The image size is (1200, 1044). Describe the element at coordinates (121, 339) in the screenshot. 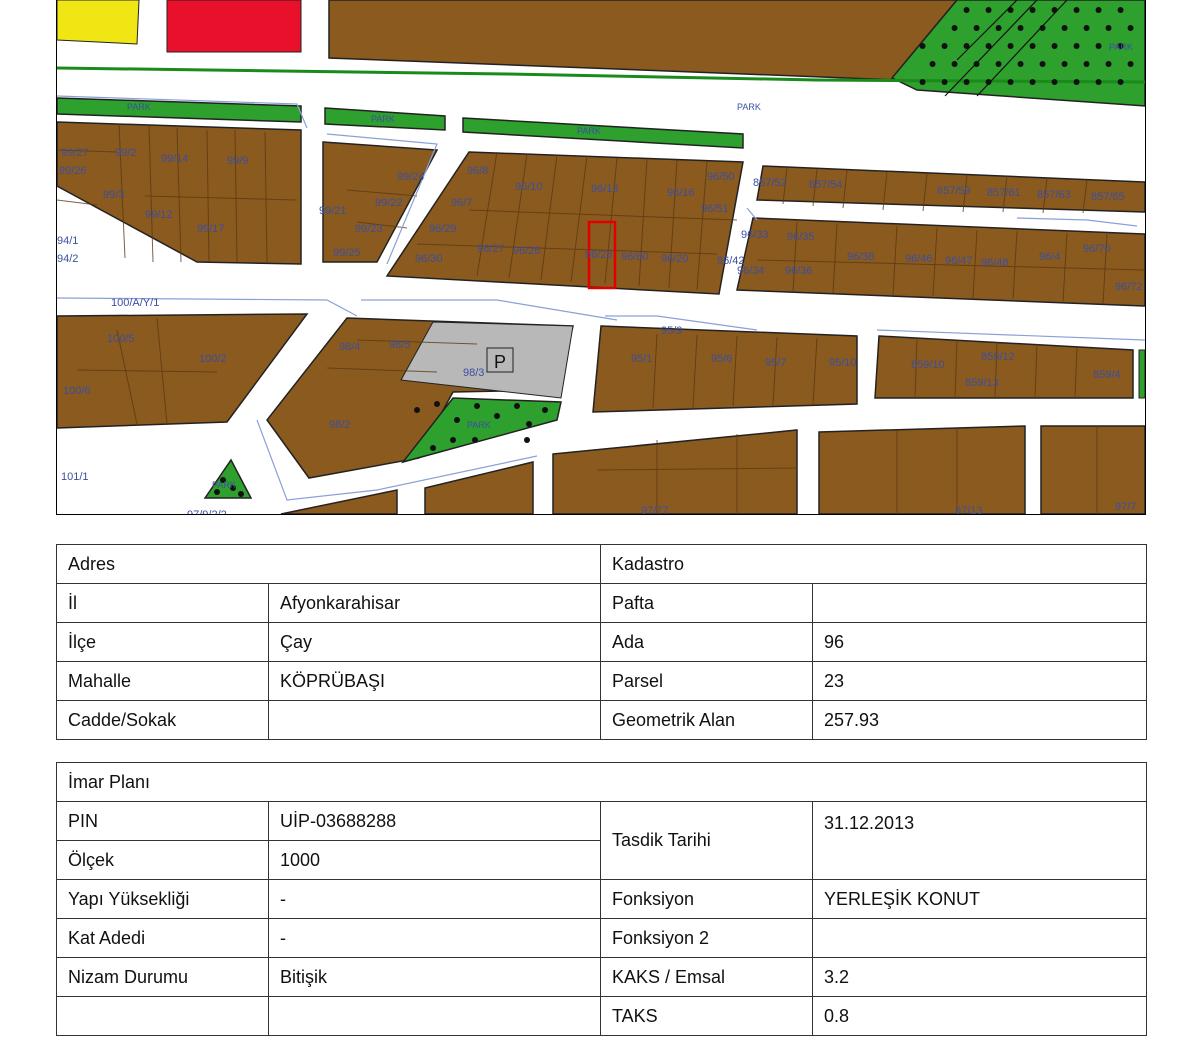

I see `parcel-number-label: 100/5` at that location.